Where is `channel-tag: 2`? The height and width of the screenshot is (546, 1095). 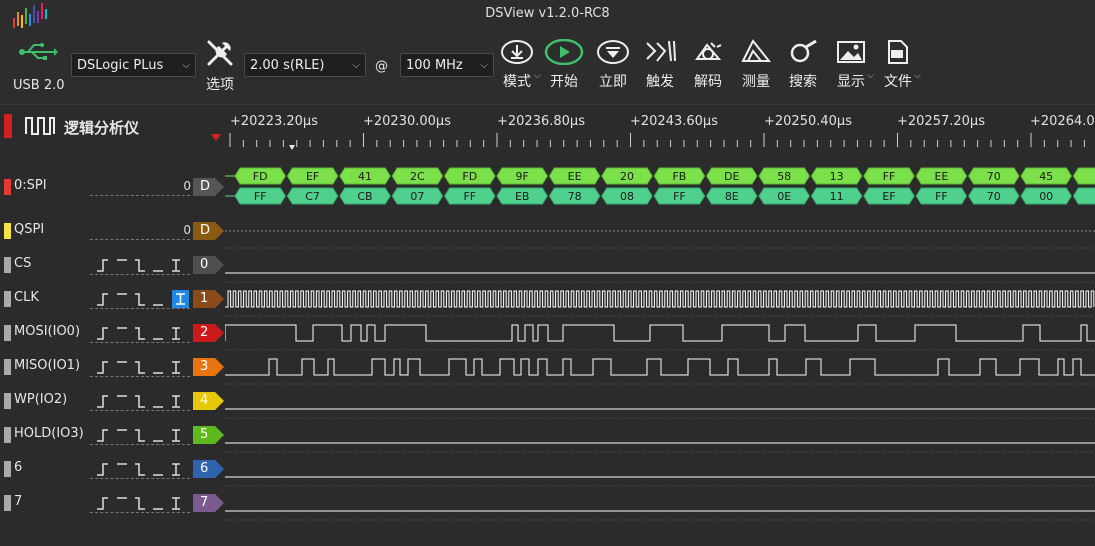 channel-tag: 2 is located at coordinates (209, 333).